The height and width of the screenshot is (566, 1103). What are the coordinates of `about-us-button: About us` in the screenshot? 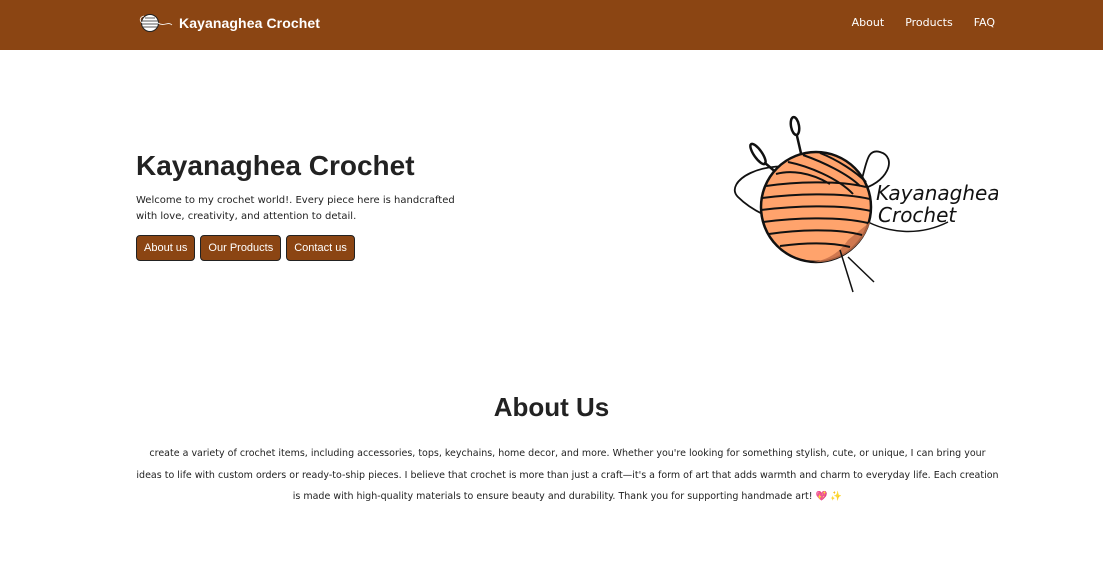 It's located at (166, 248).